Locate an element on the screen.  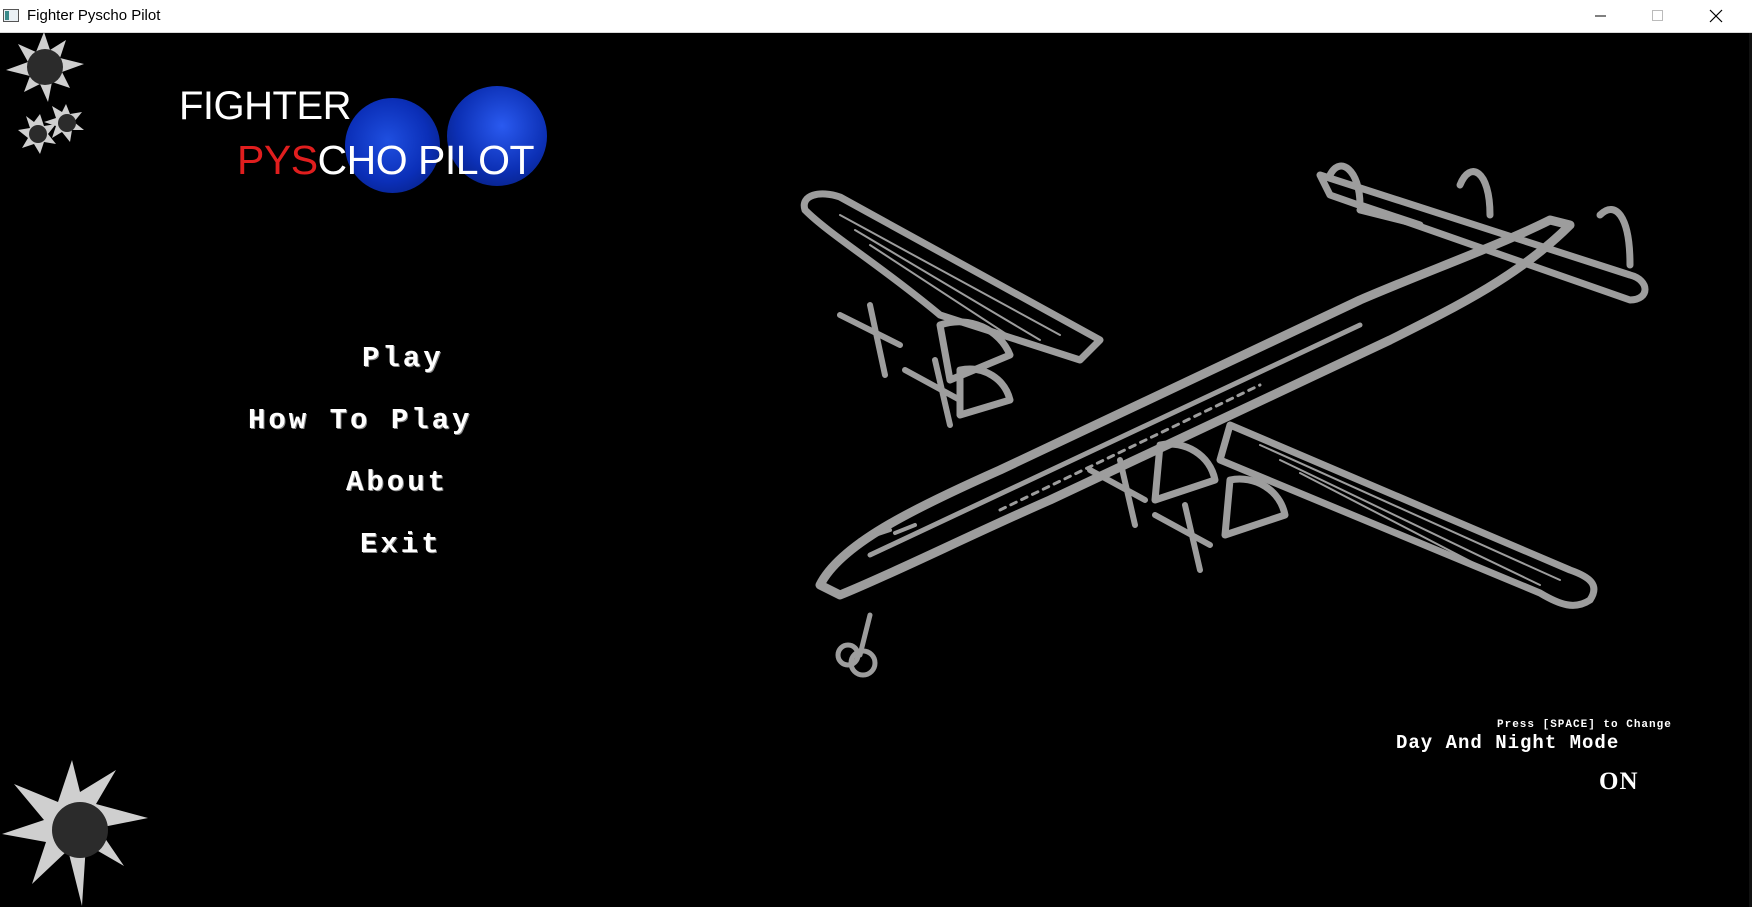
close-icon is located at coordinates (1716, 16).